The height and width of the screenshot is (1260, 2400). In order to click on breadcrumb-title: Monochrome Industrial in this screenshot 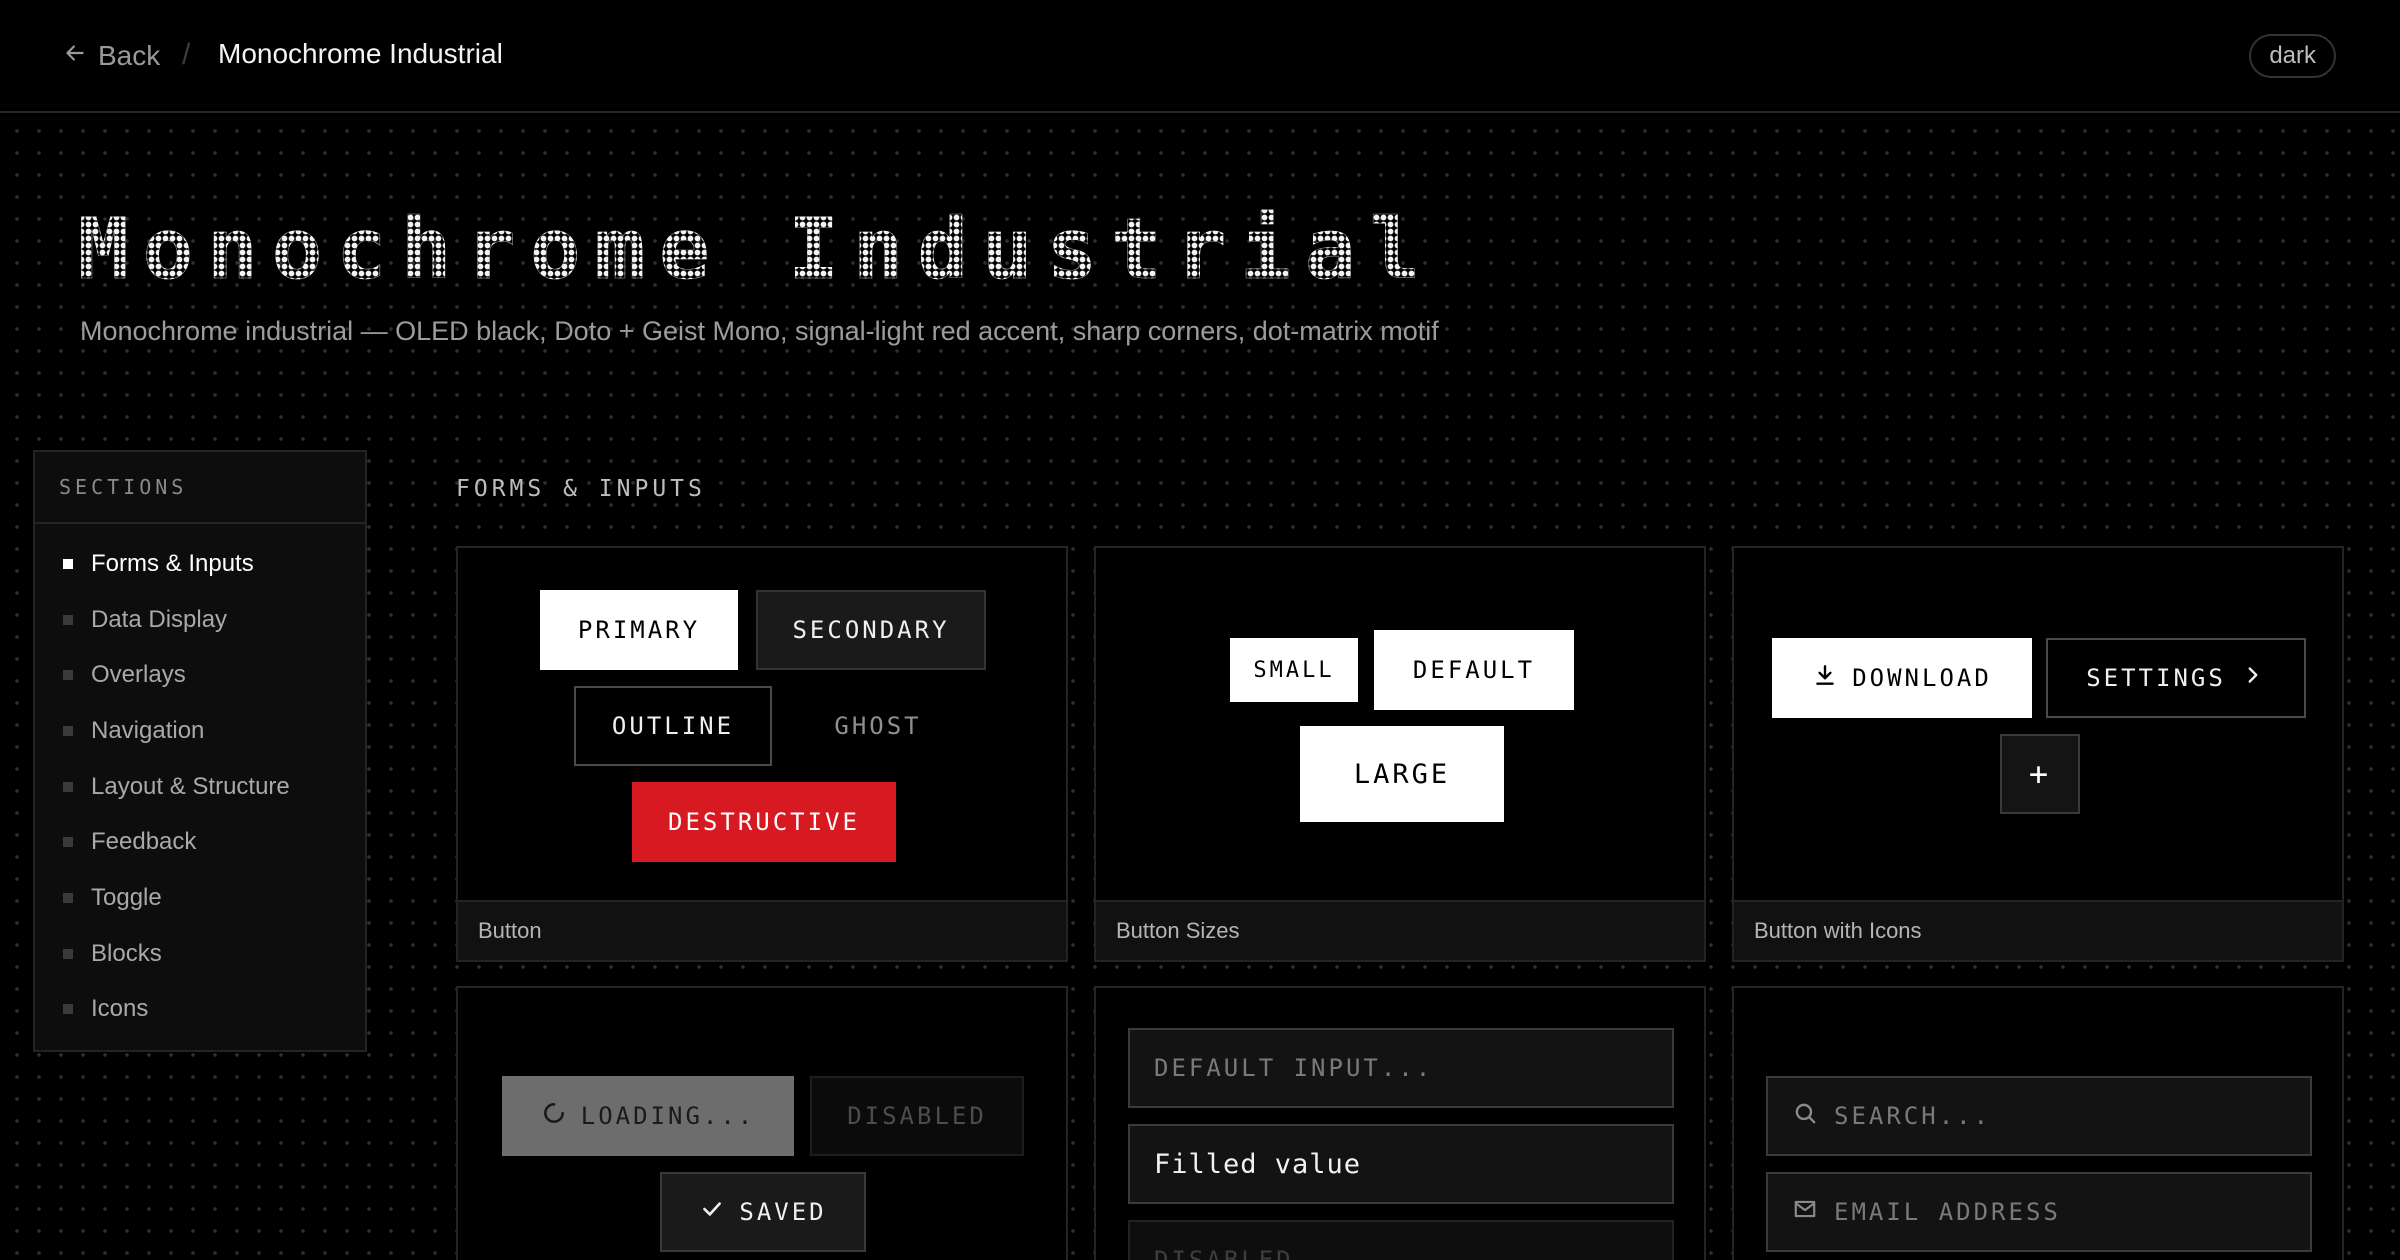, I will do `click(360, 53)`.